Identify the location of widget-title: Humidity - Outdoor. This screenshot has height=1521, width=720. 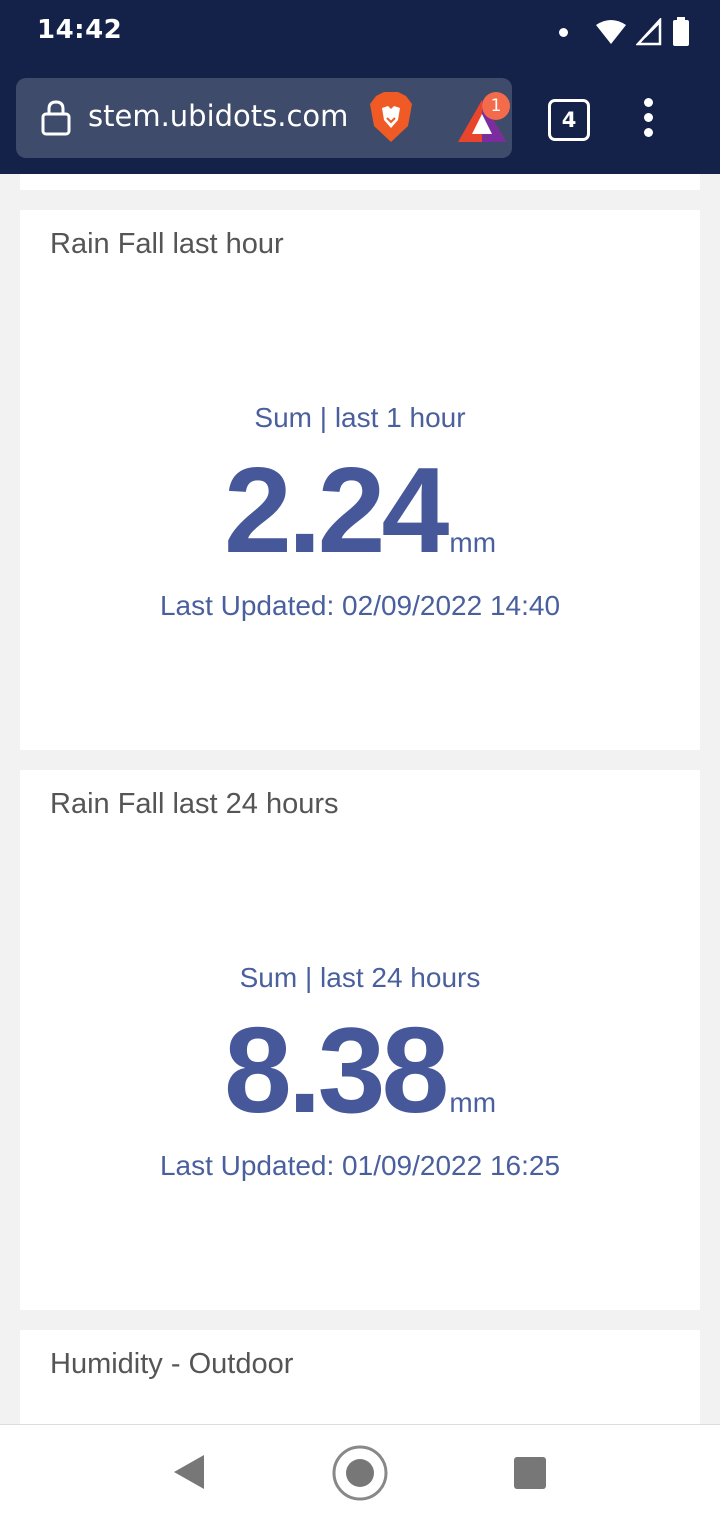
(172, 1364).